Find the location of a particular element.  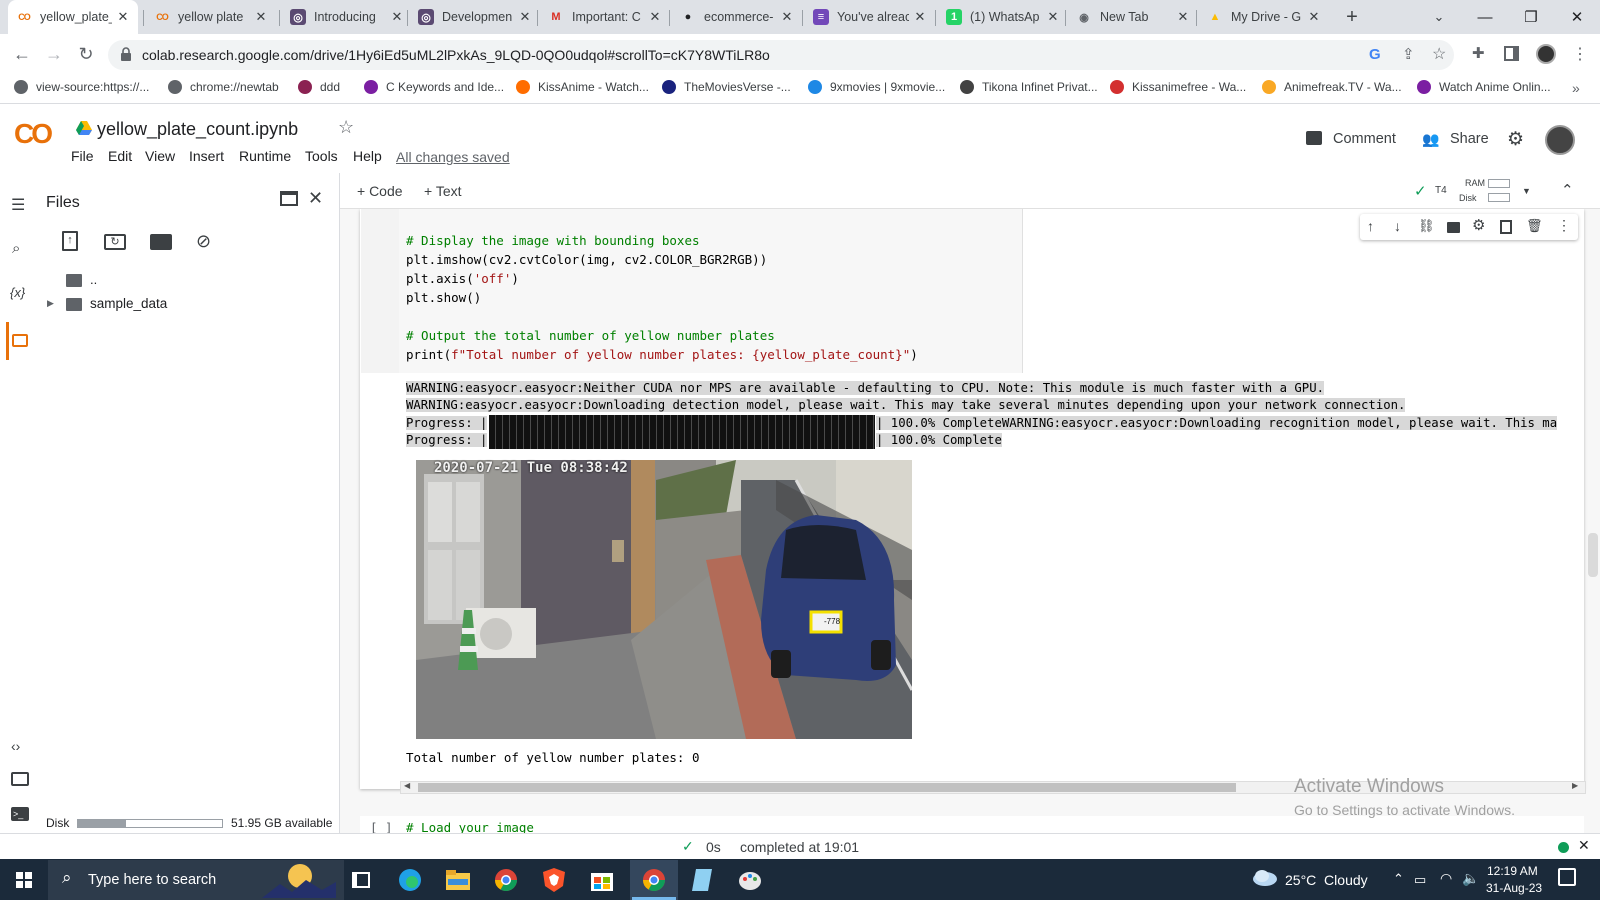

brave-icon is located at coordinates (554, 880).